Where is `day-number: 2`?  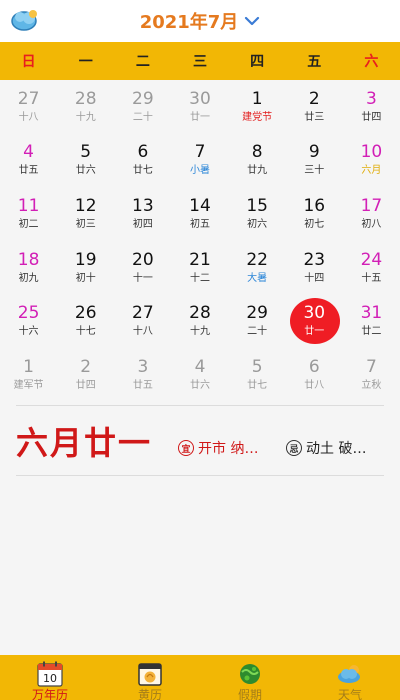 day-number: 2 is located at coordinates (86, 366).